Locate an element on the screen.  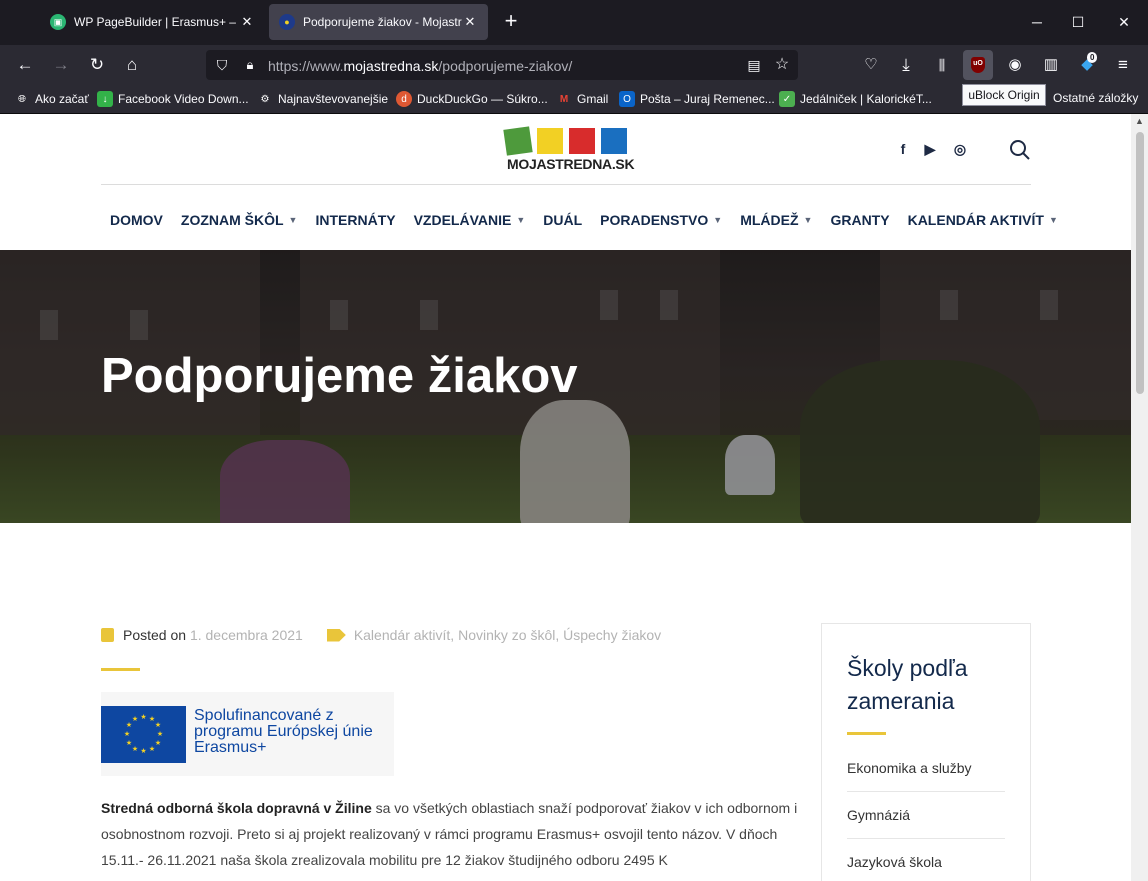
reload-icon: ↻ is located at coordinates (97, 65).